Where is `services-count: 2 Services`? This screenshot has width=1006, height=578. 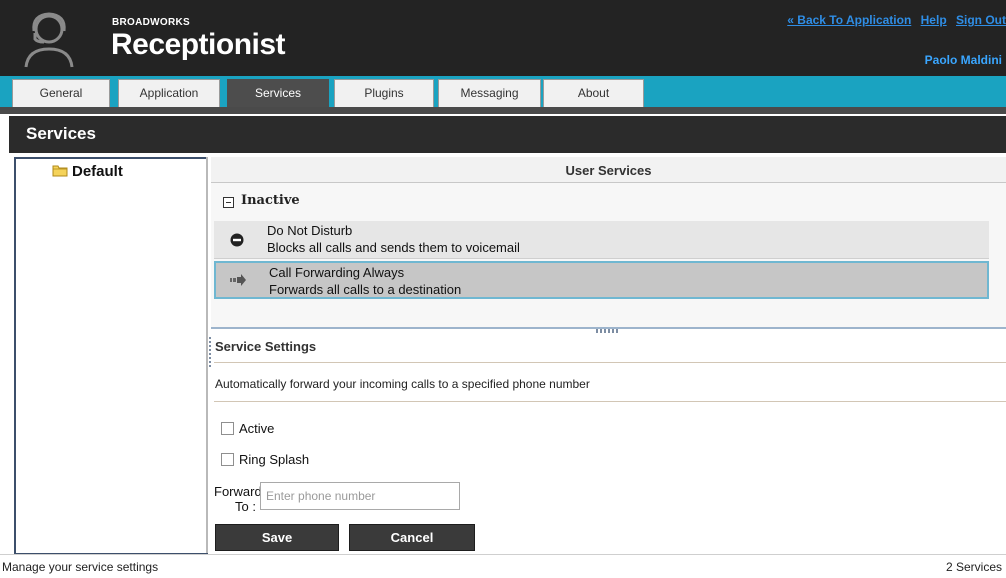 services-count: 2 Services is located at coordinates (973, 567).